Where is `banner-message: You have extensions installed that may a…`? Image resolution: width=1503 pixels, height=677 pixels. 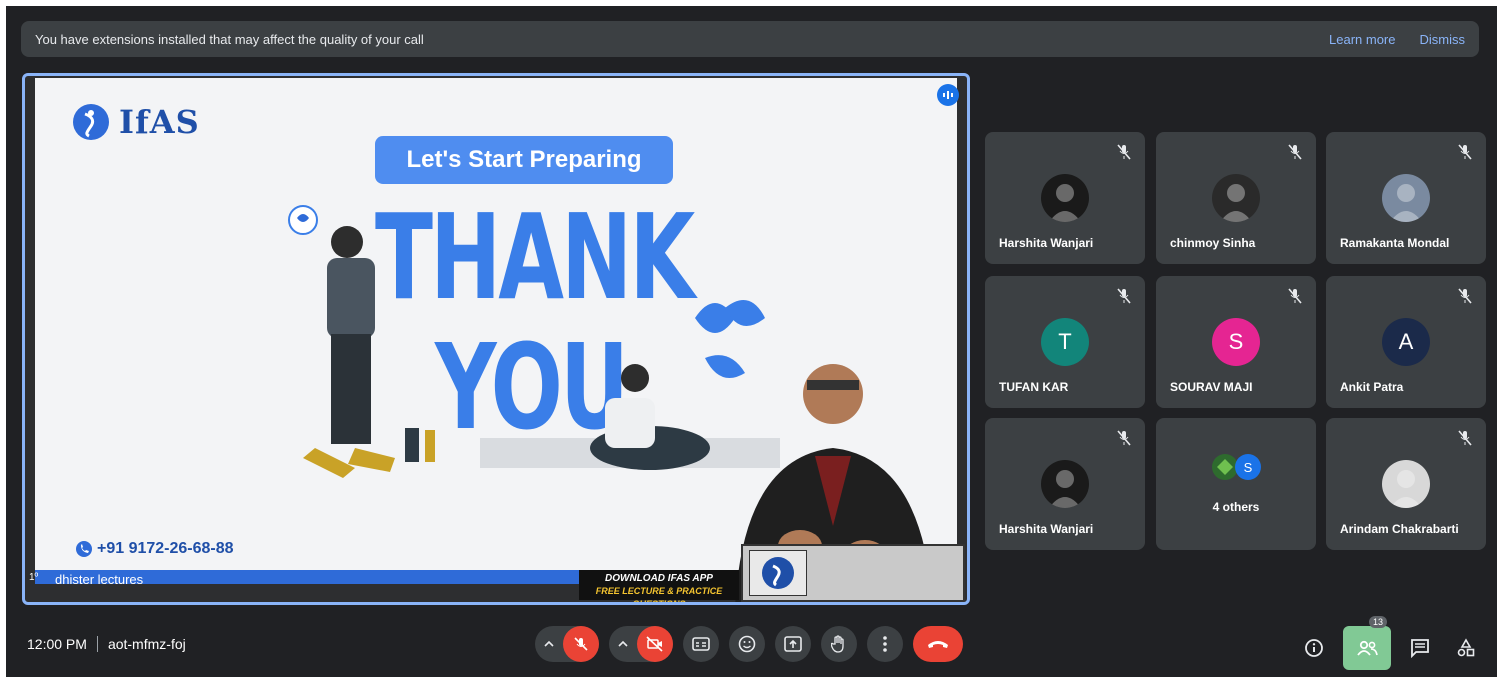 banner-message: You have extensions installed that may a… is located at coordinates (229, 39).